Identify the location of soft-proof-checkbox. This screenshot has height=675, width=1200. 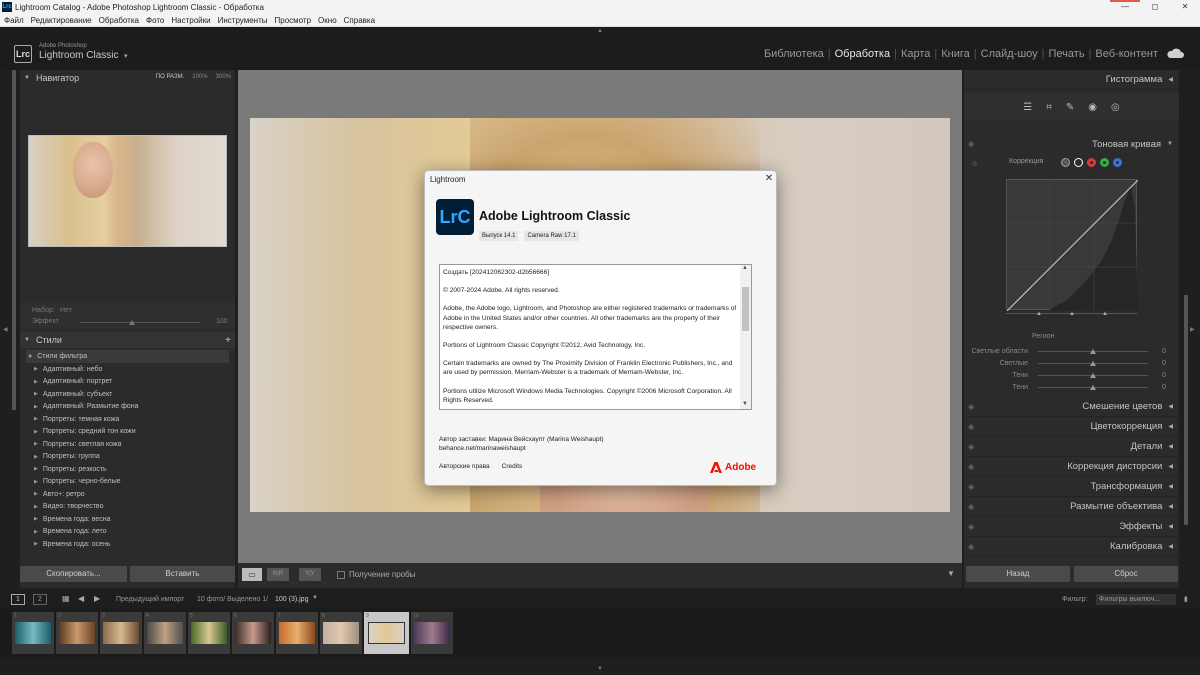
(341, 575).